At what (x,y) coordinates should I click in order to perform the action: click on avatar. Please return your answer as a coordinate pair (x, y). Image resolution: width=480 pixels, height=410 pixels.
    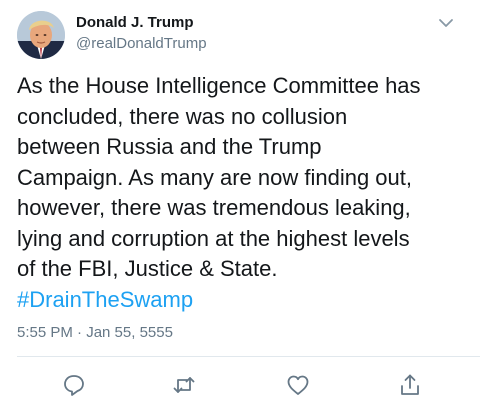
    Looking at the image, I should click on (41, 35).